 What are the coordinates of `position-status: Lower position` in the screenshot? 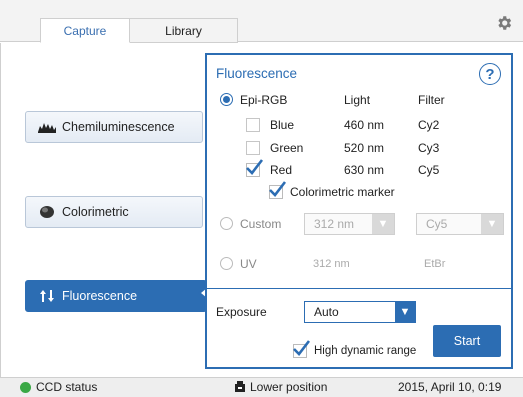 It's located at (280, 387).